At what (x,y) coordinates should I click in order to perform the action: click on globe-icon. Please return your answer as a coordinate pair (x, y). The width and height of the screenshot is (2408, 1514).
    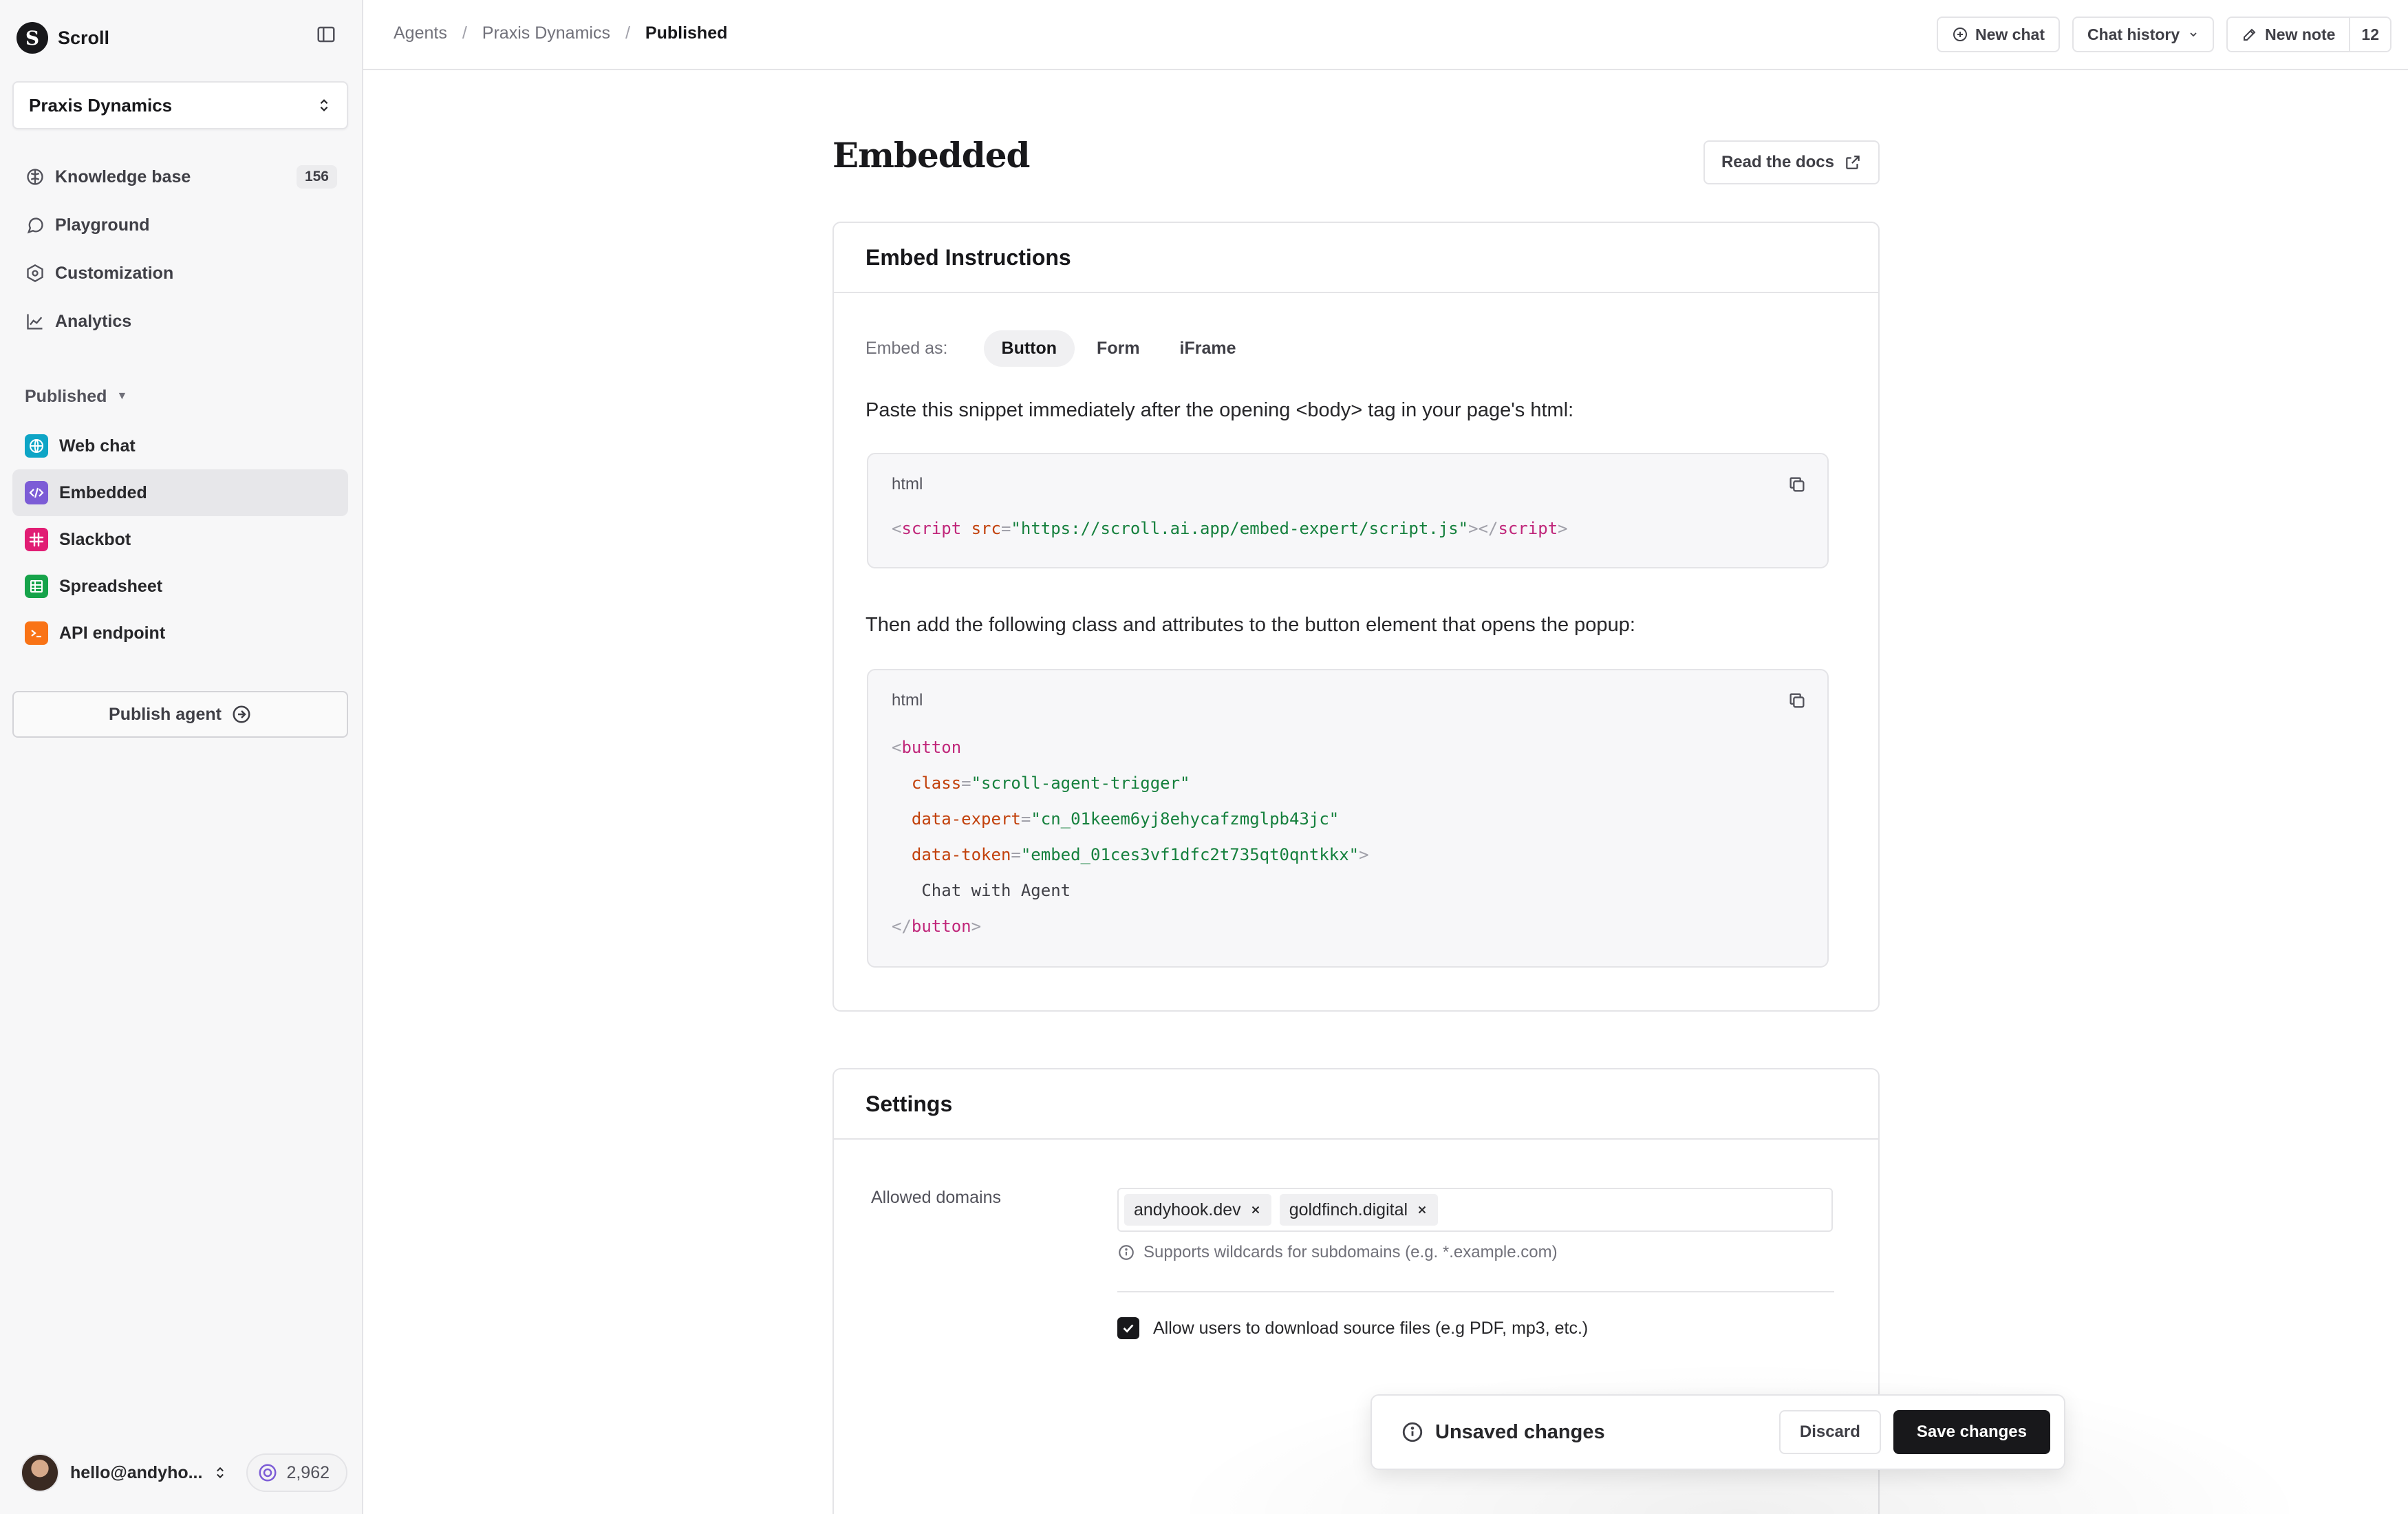
    Looking at the image, I should click on (36, 446).